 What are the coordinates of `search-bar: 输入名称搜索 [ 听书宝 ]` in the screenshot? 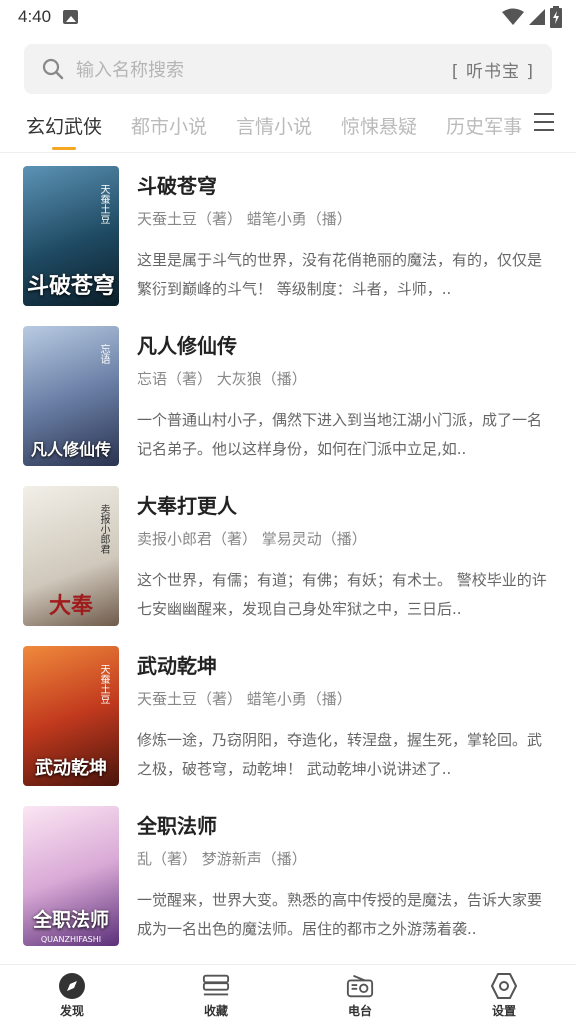 It's located at (288, 69).